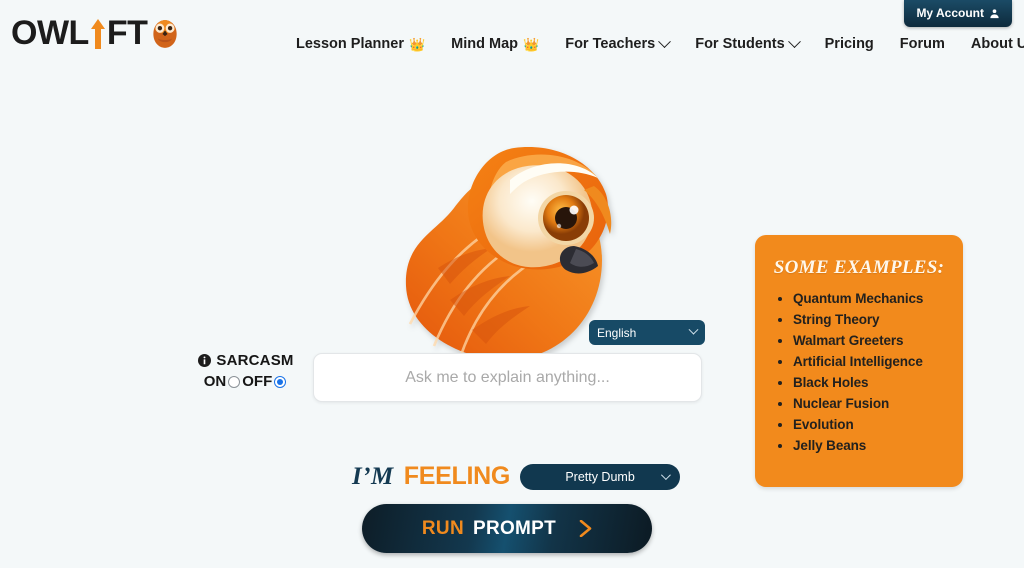 This screenshot has height=568, width=1024. I want to click on nav-label: About Us, so click(997, 44).